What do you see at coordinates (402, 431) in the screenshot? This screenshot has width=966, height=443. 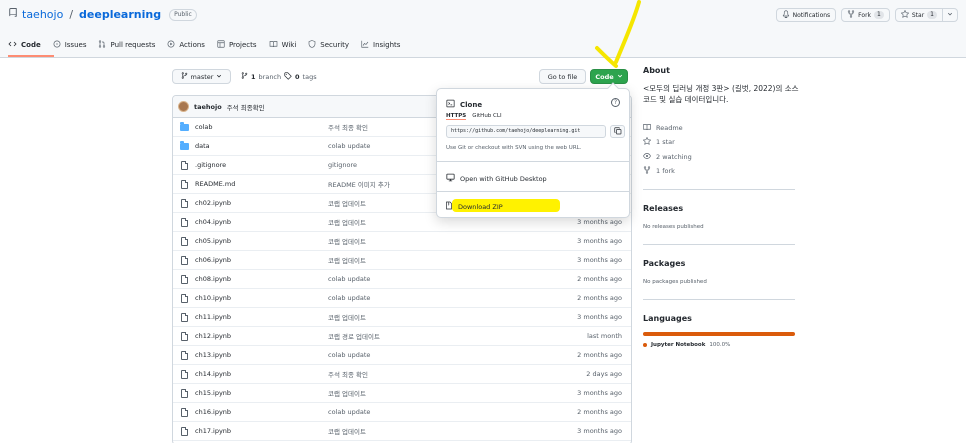 I see `table-row: ch17.ipynb 코랩 업데이트 3 months ago` at bounding box center [402, 431].